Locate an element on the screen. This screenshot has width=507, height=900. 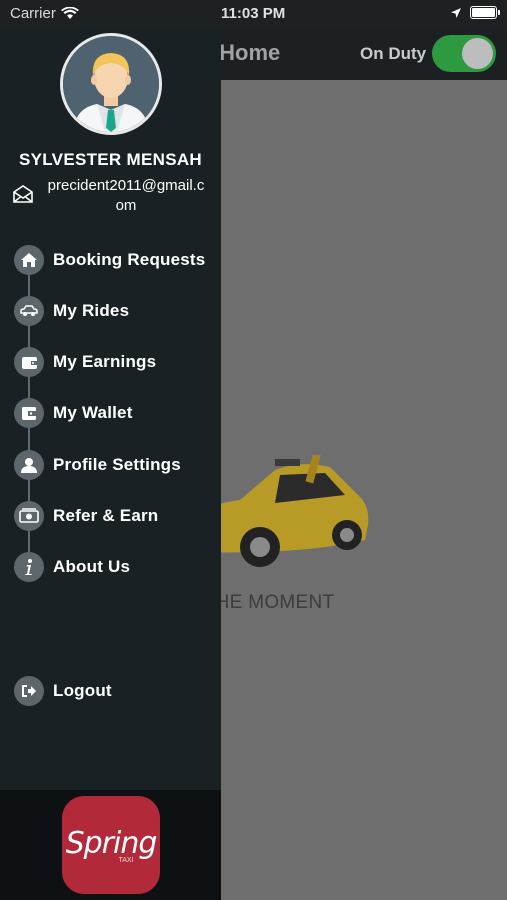
person-icon is located at coordinates (29, 465).